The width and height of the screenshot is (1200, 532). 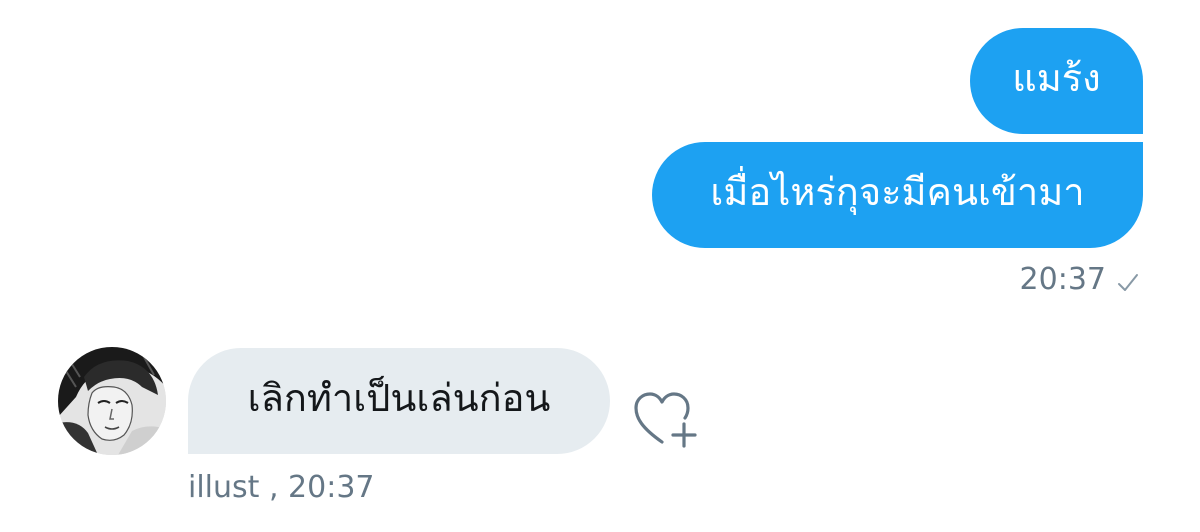 What do you see at coordinates (399, 398) in the screenshot?
I see `message-text: เลิกทำเป็นเล่นก่อน` at bounding box center [399, 398].